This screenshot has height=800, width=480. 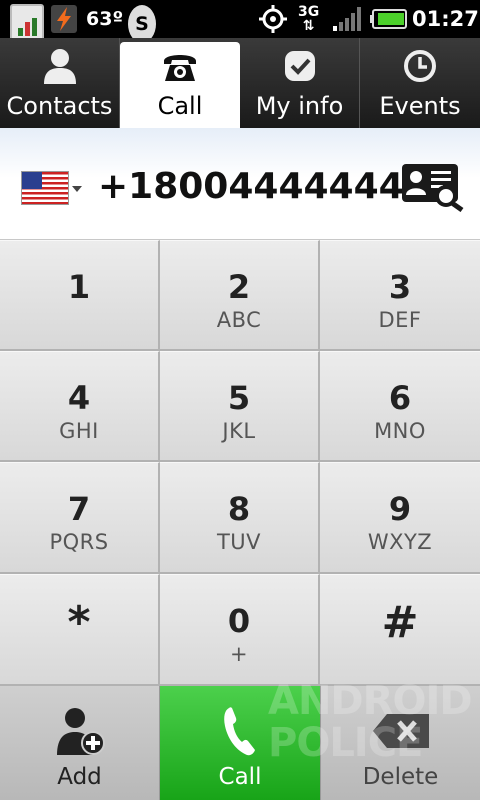 What do you see at coordinates (65, 19) in the screenshot?
I see `flash-icon` at bounding box center [65, 19].